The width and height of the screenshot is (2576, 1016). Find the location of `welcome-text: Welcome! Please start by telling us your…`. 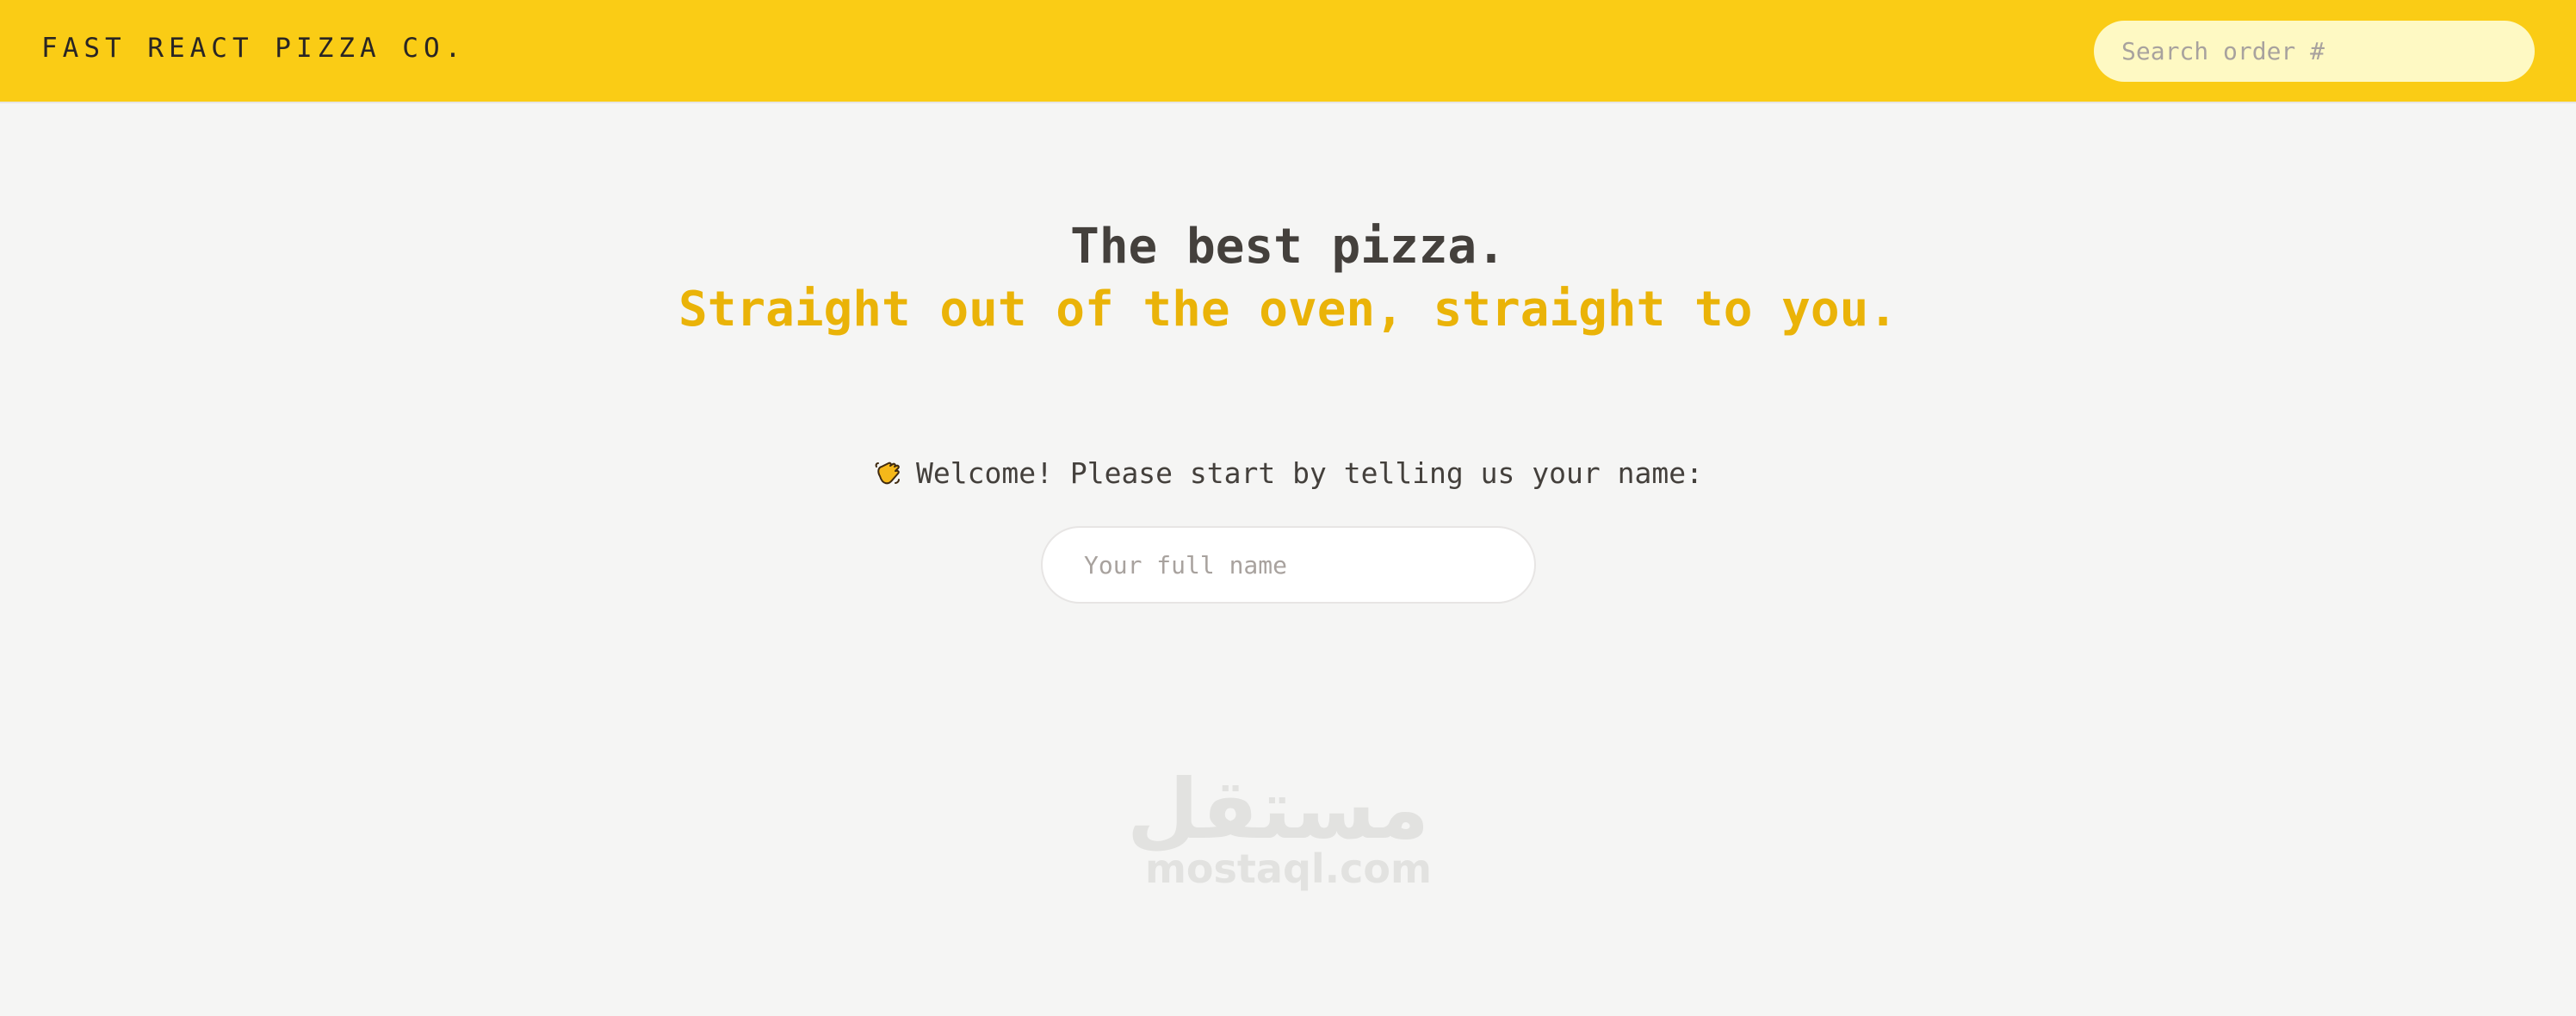

welcome-text: Welcome! Please start by telling us your… is located at coordinates (1309, 473).